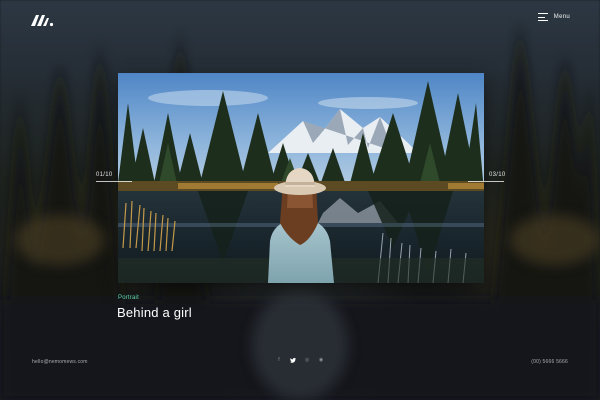  I want to click on menu-button: Menu, so click(553, 17).